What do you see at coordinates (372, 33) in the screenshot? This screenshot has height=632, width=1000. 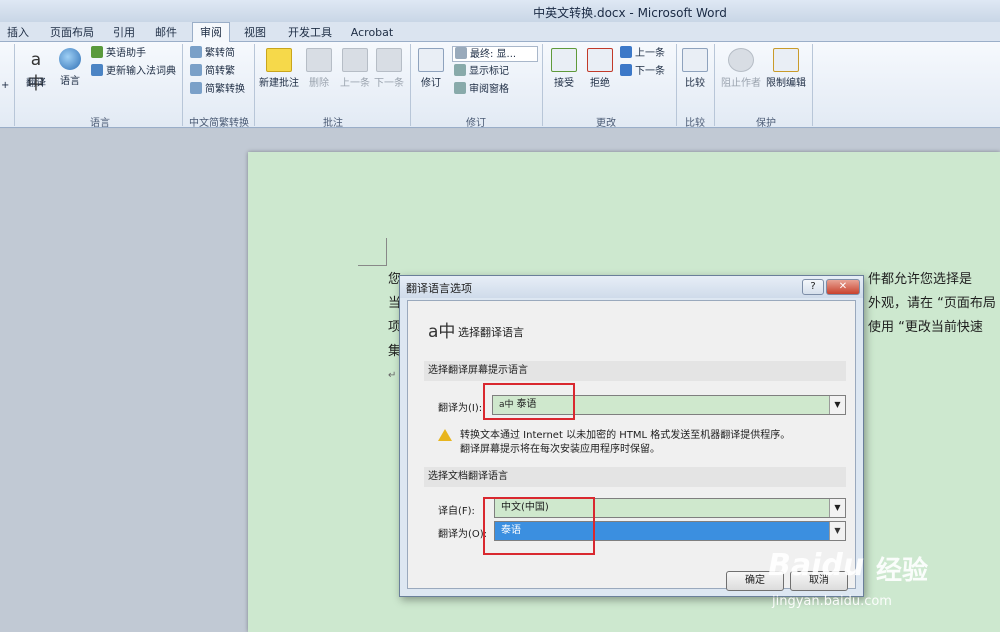 I see `tab-acrobat: Acrobat` at bounding box center [372, 33].